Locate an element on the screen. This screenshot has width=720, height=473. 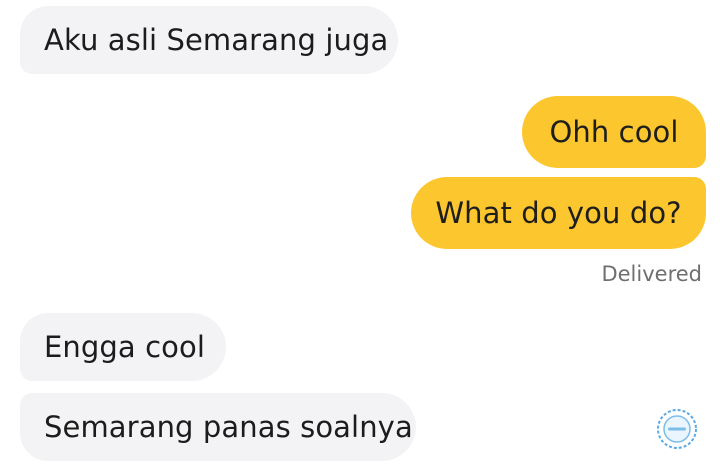
message-text: Ohh cool is located at coordinates (614, 131).